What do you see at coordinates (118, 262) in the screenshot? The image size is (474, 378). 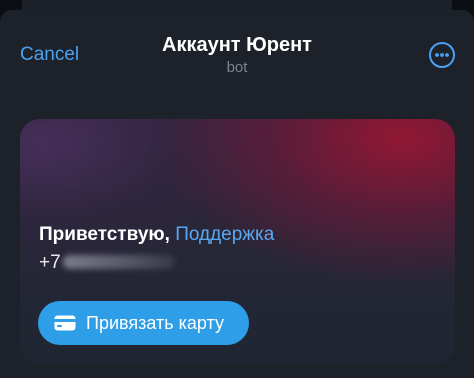 I see `phone-masked-digits` at bounding box center [118, 262].